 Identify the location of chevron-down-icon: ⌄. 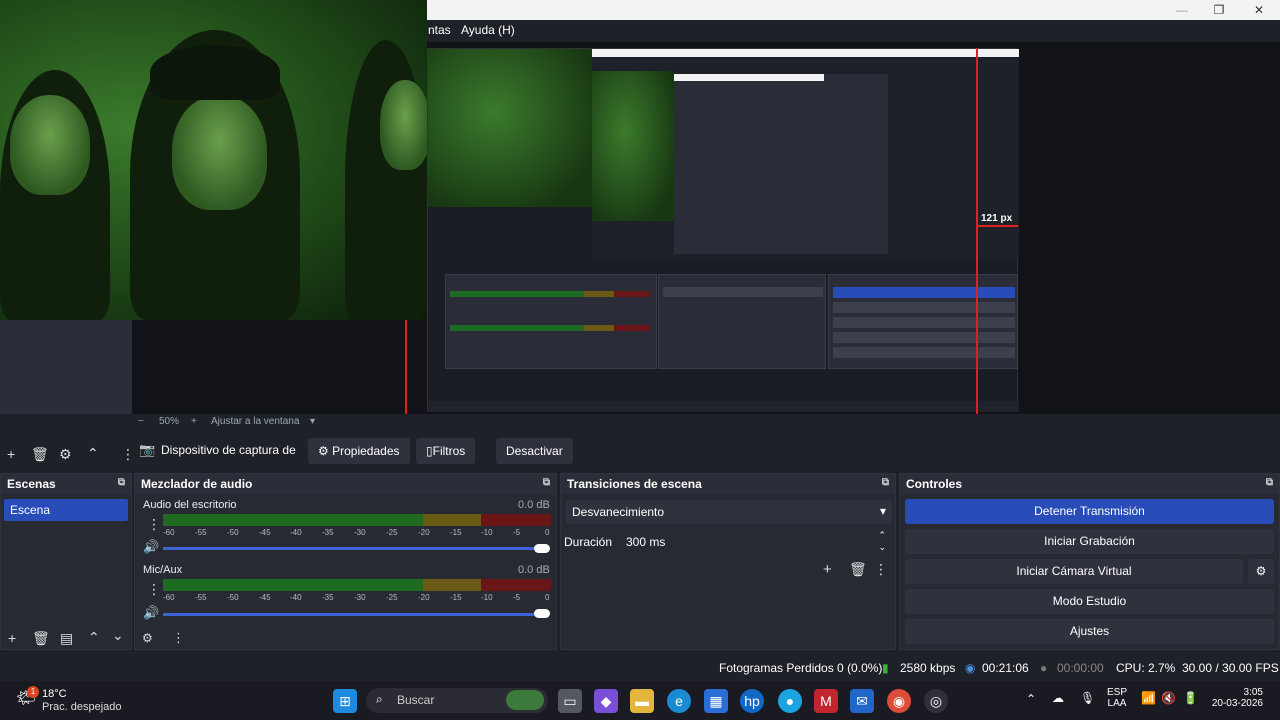
(118, 635).